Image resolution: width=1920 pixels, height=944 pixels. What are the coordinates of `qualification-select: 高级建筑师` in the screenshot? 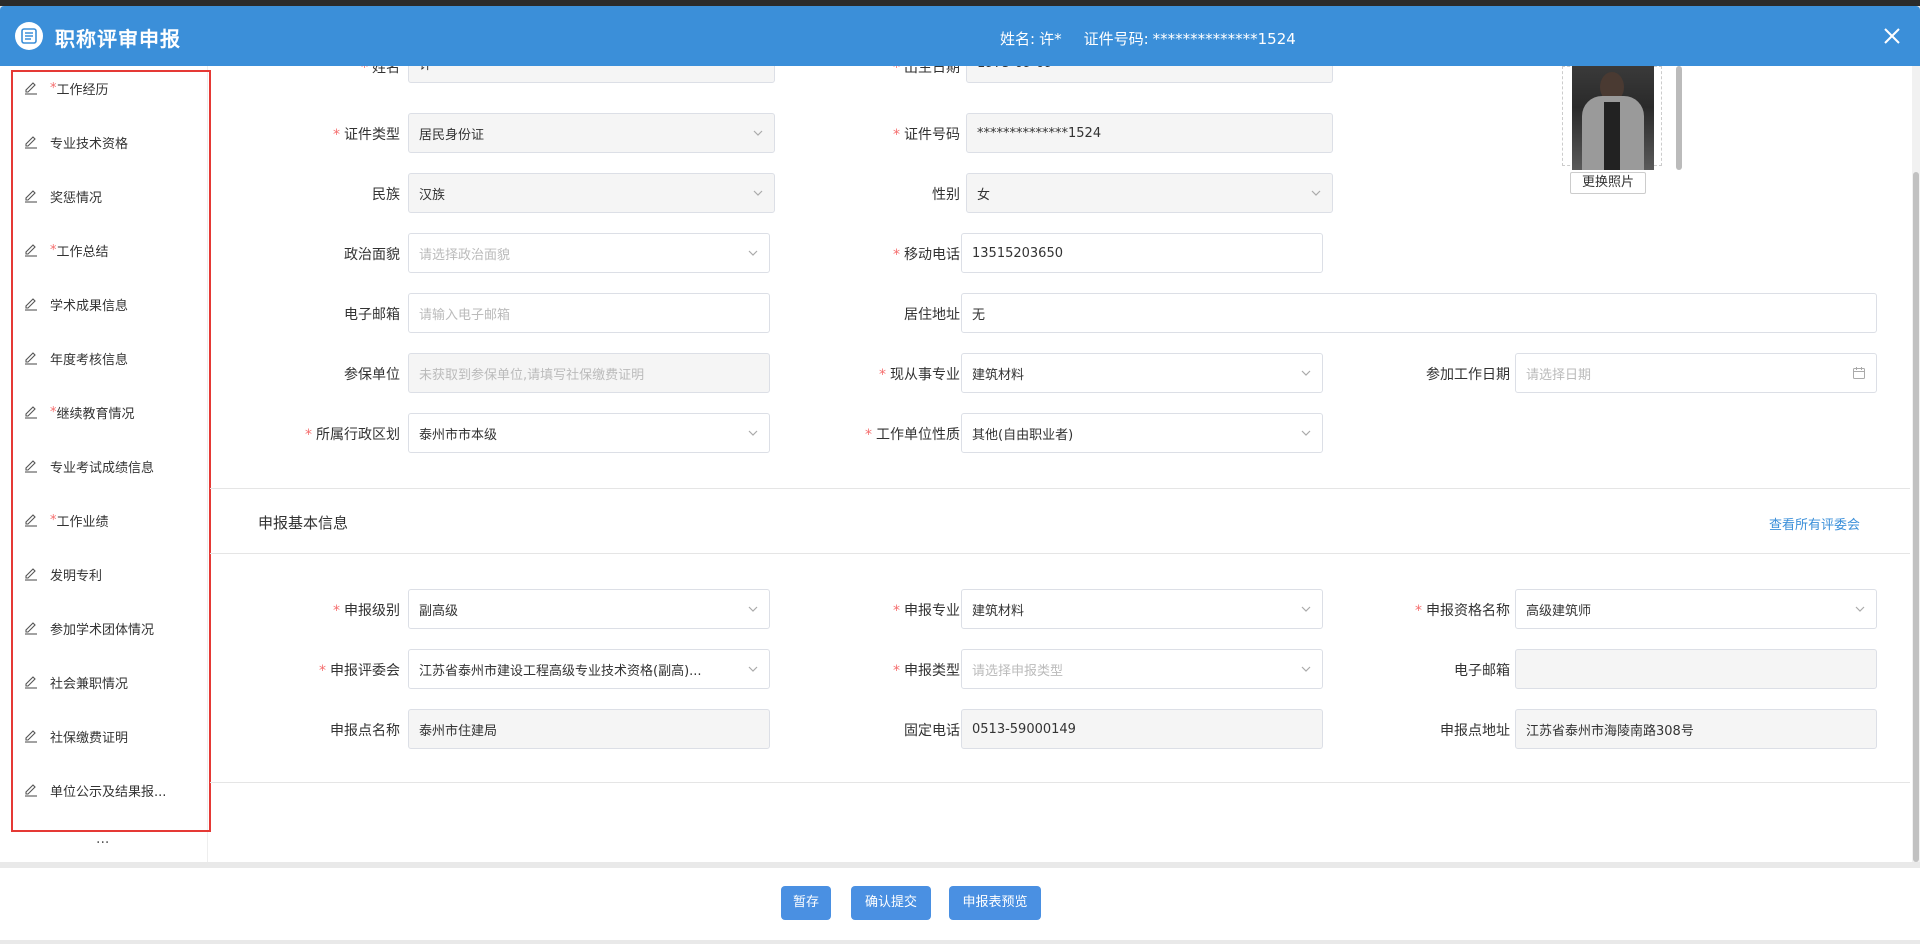 It's located at (1696, 609).